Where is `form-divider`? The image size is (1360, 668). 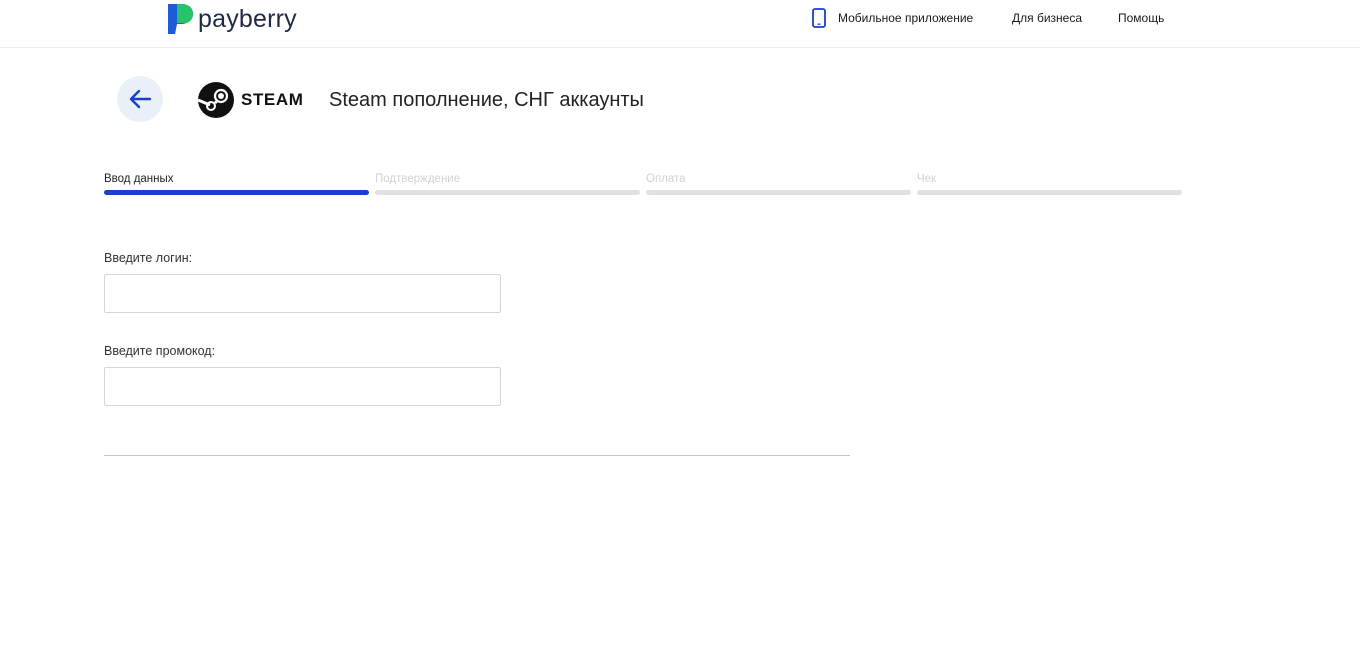
form-divider is located at coordinates (477, 455).